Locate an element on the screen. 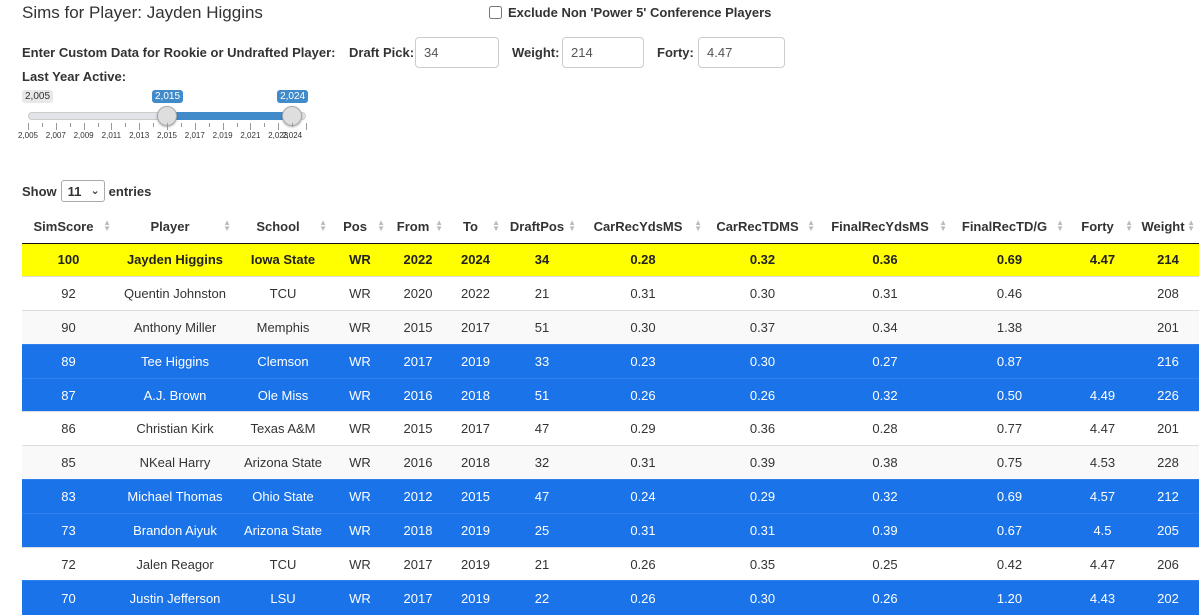 This screenshot has width=1199, height=615. column-header-weight: Weight ▲ ▼ is located at coordinates (1168, 227).